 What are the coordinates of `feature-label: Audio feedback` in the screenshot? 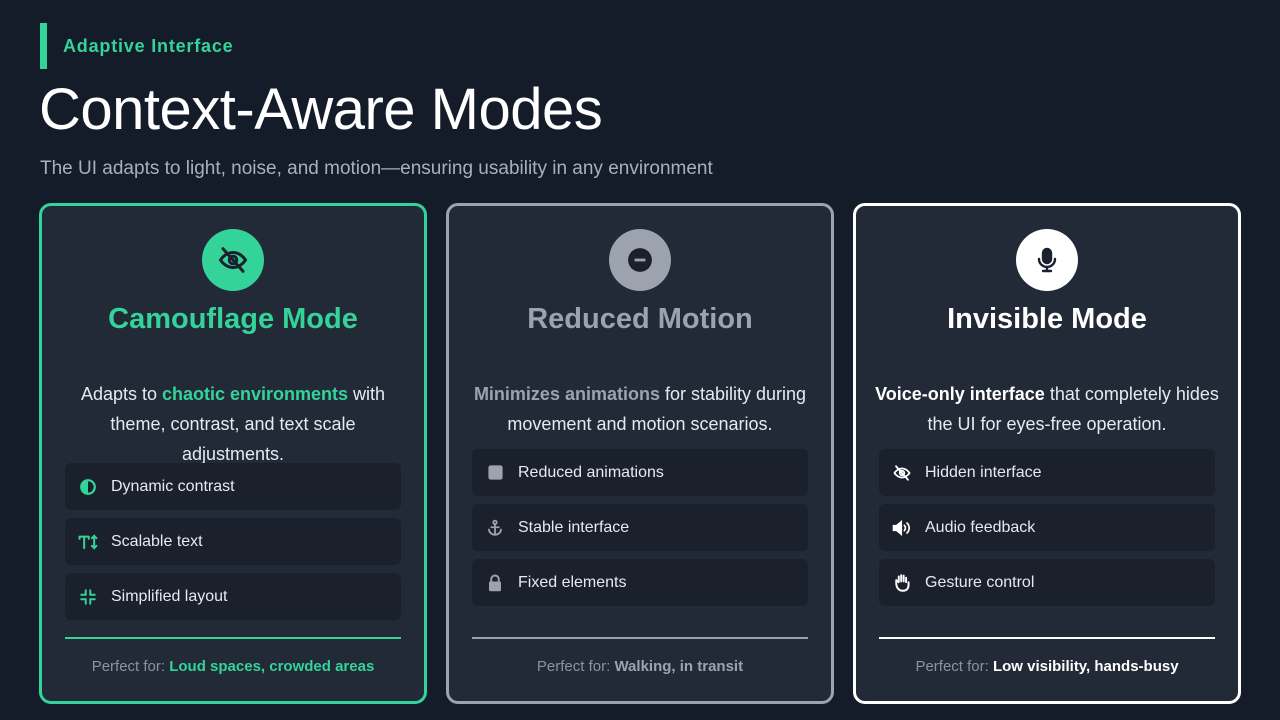 It's located at (980, 527).